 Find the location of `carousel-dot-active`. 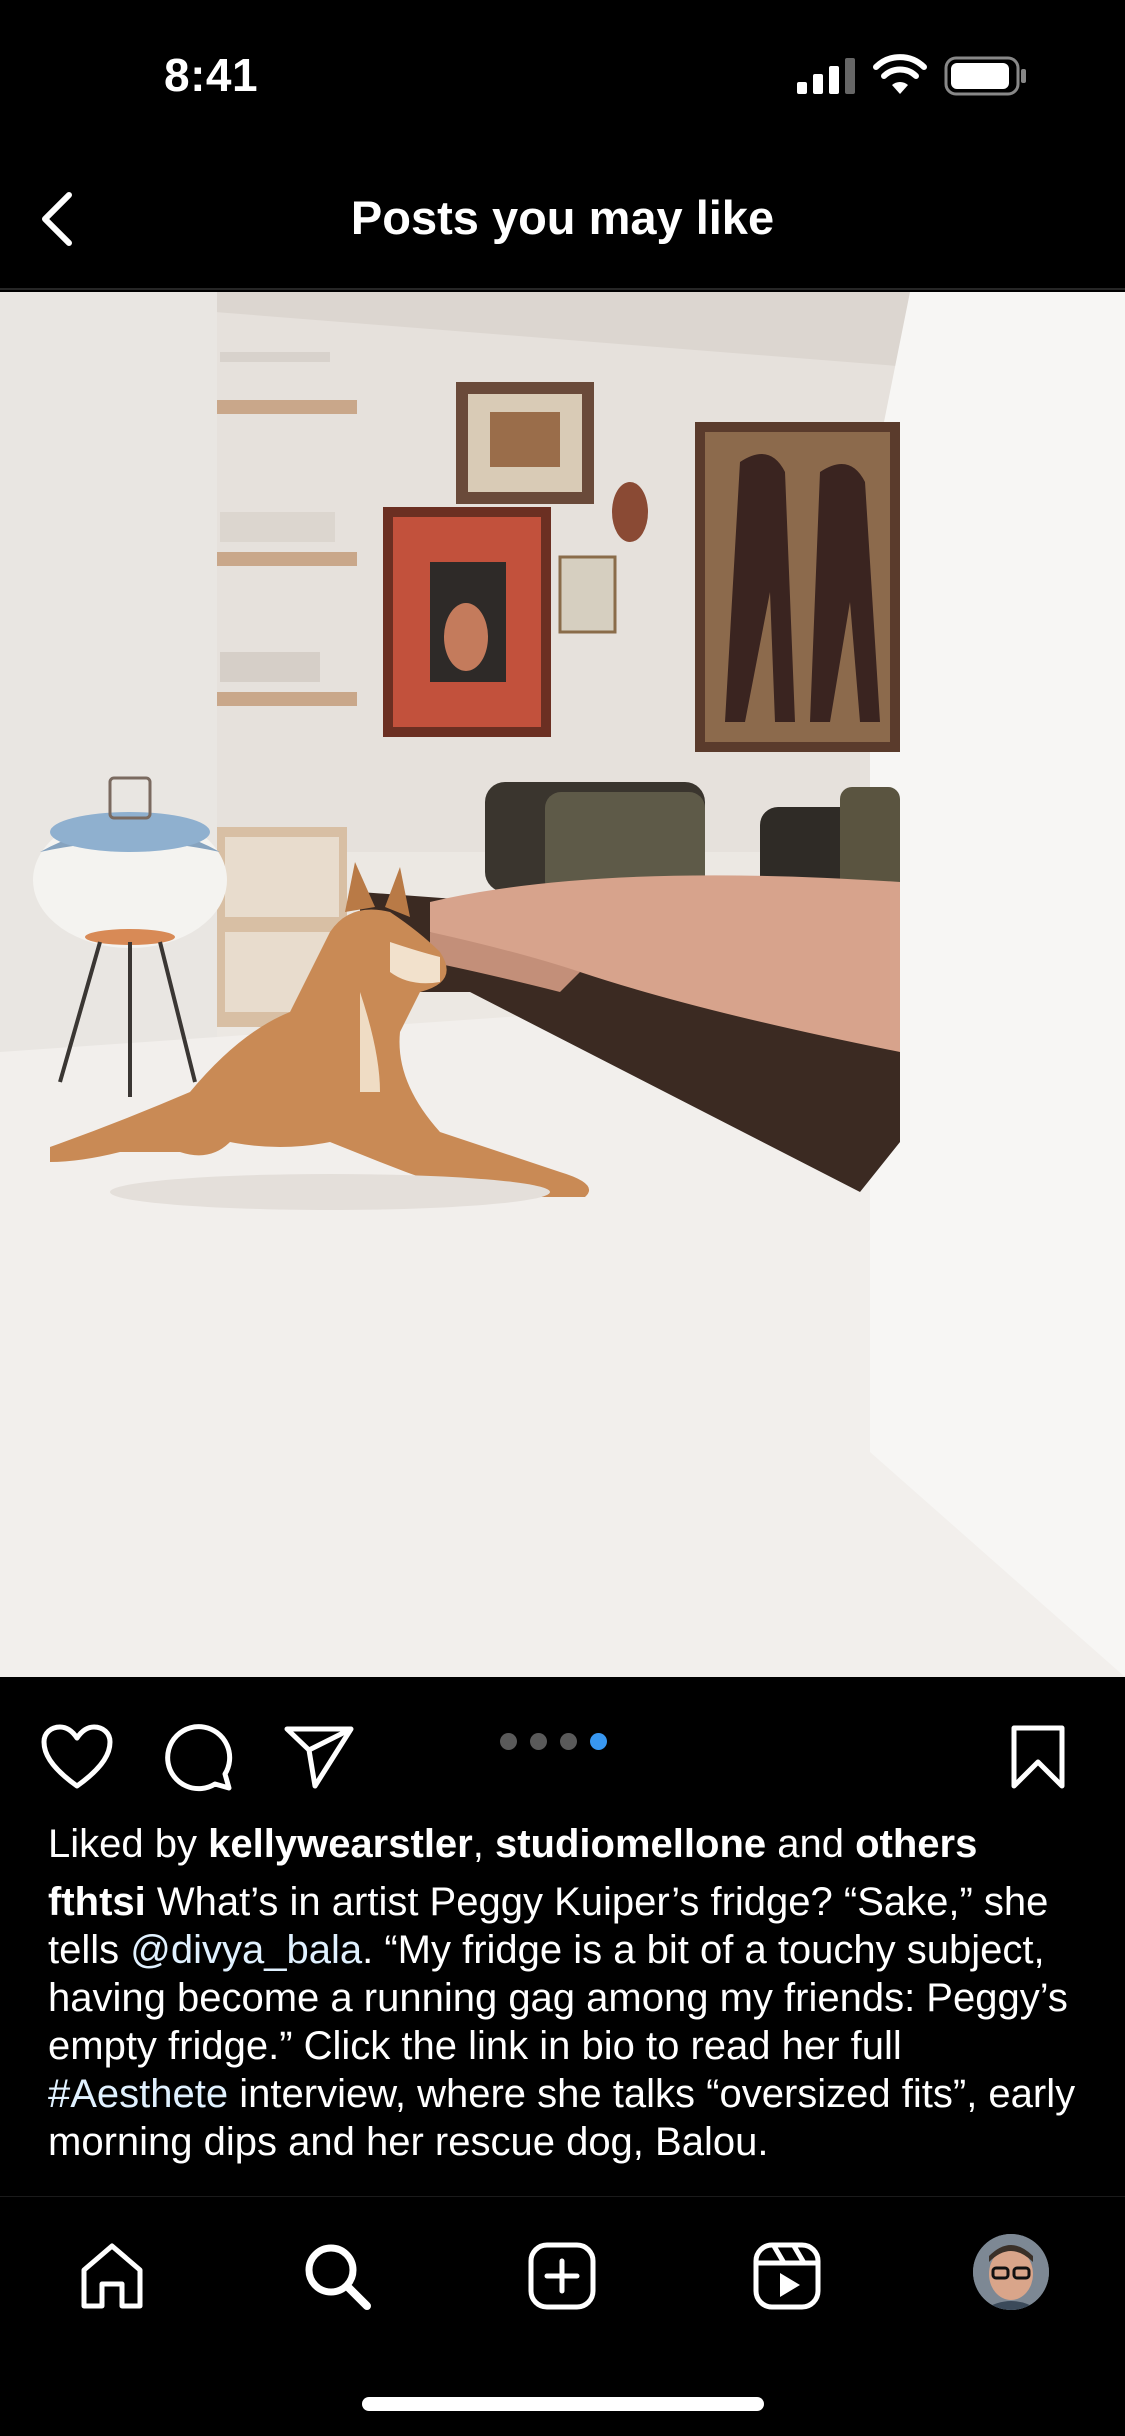

carousel-dot-active is located at coordinates (598, 1741).